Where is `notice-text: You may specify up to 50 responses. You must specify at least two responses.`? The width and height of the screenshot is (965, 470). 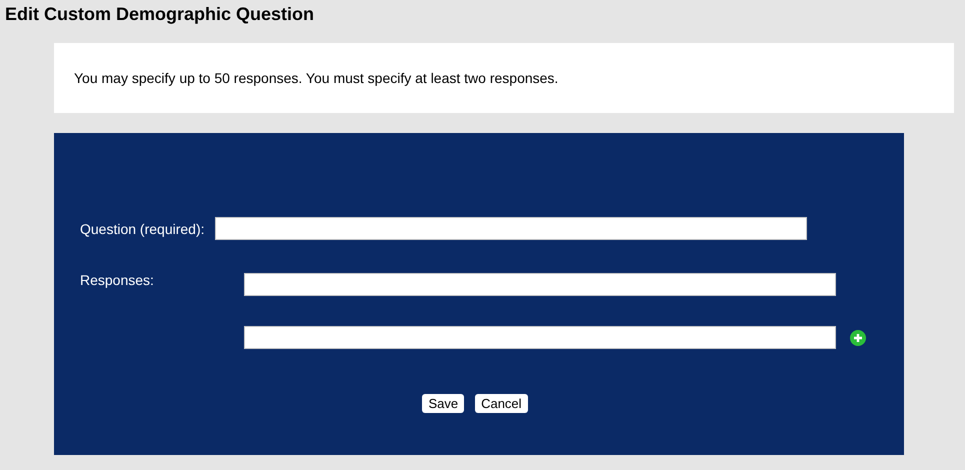 notice-text: You may specify up to 50 responses. You must specify at least two responses. is located at coordinates (316, 78).